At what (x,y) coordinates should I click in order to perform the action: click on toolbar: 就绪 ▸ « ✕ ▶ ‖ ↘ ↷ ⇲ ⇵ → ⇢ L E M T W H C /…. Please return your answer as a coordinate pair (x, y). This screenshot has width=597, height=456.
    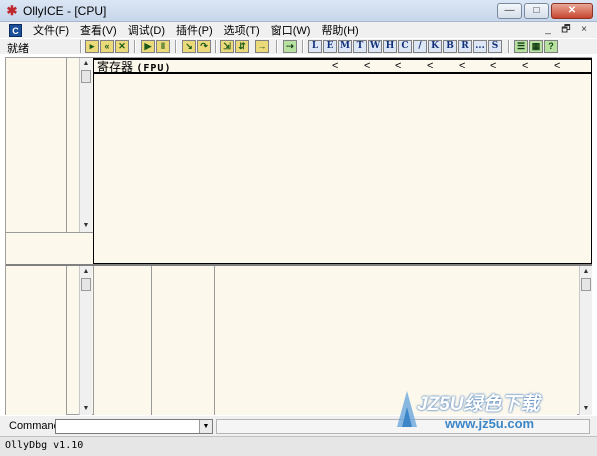
    Looking at the image, I should click on (298, 46).